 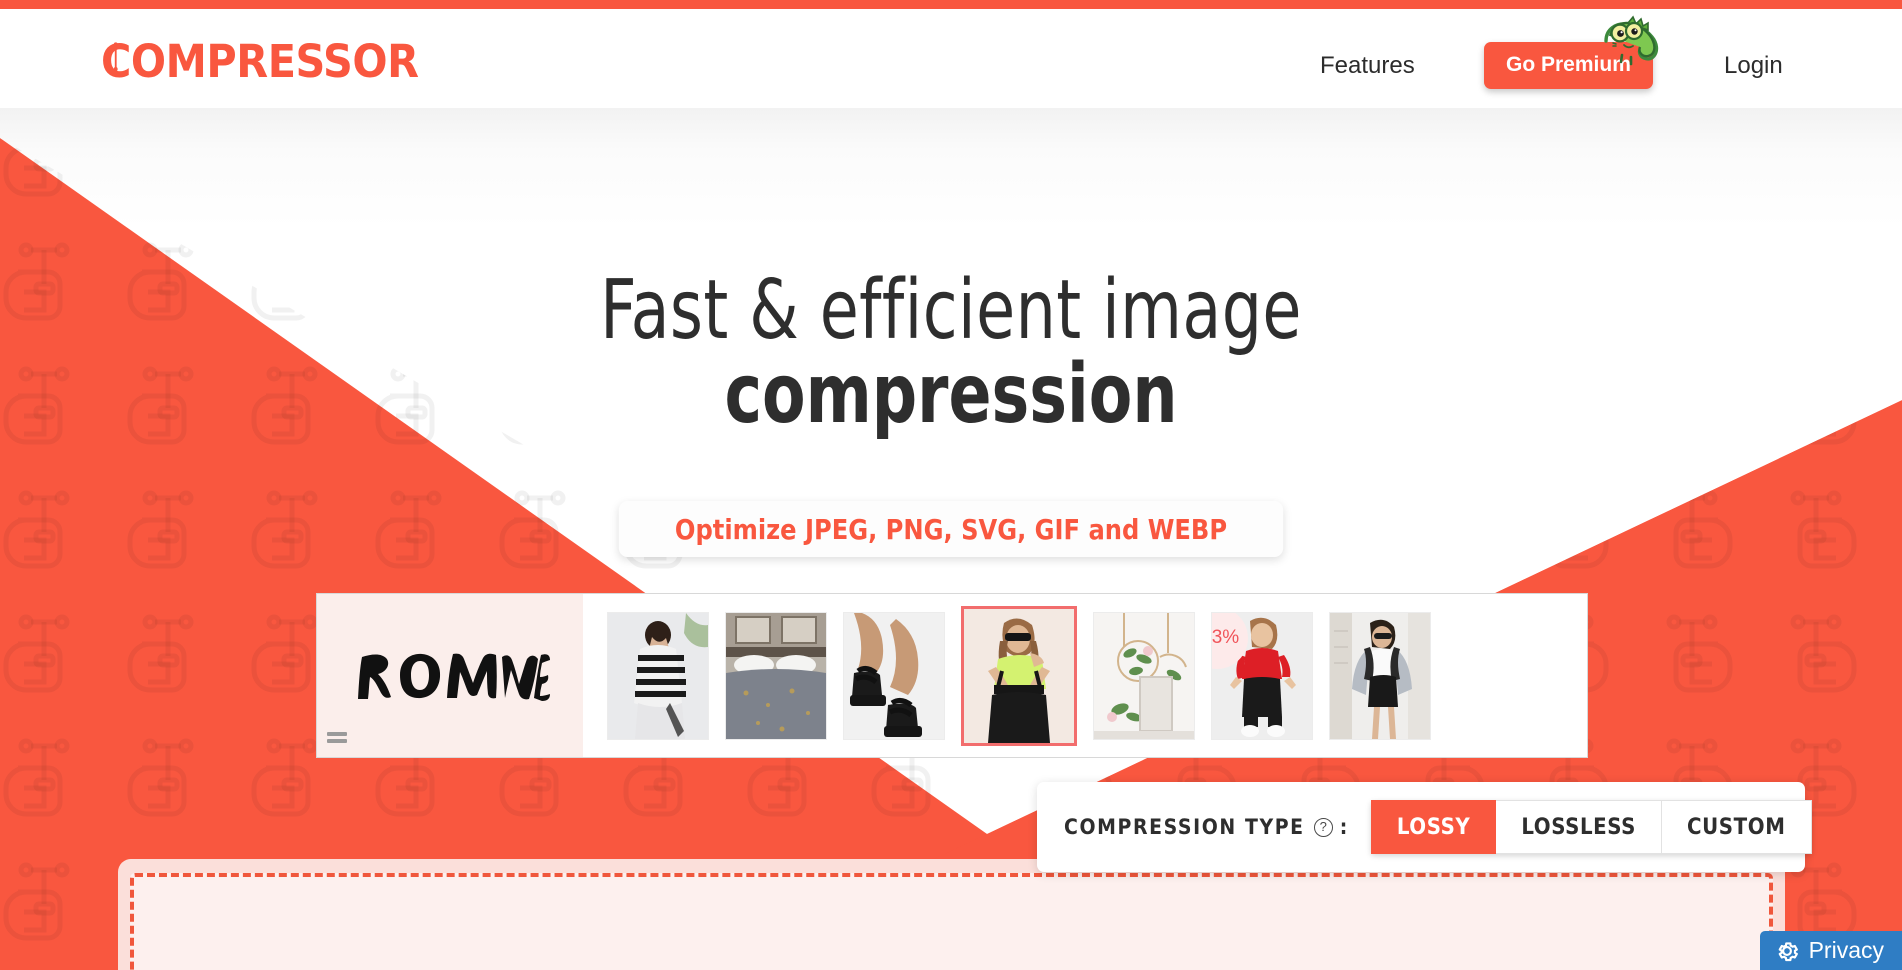 What do you see at coordinates (1262, 675) in the screenshot?
I see `thumbnail-item: -13%` at bounding box center [1262, 675].